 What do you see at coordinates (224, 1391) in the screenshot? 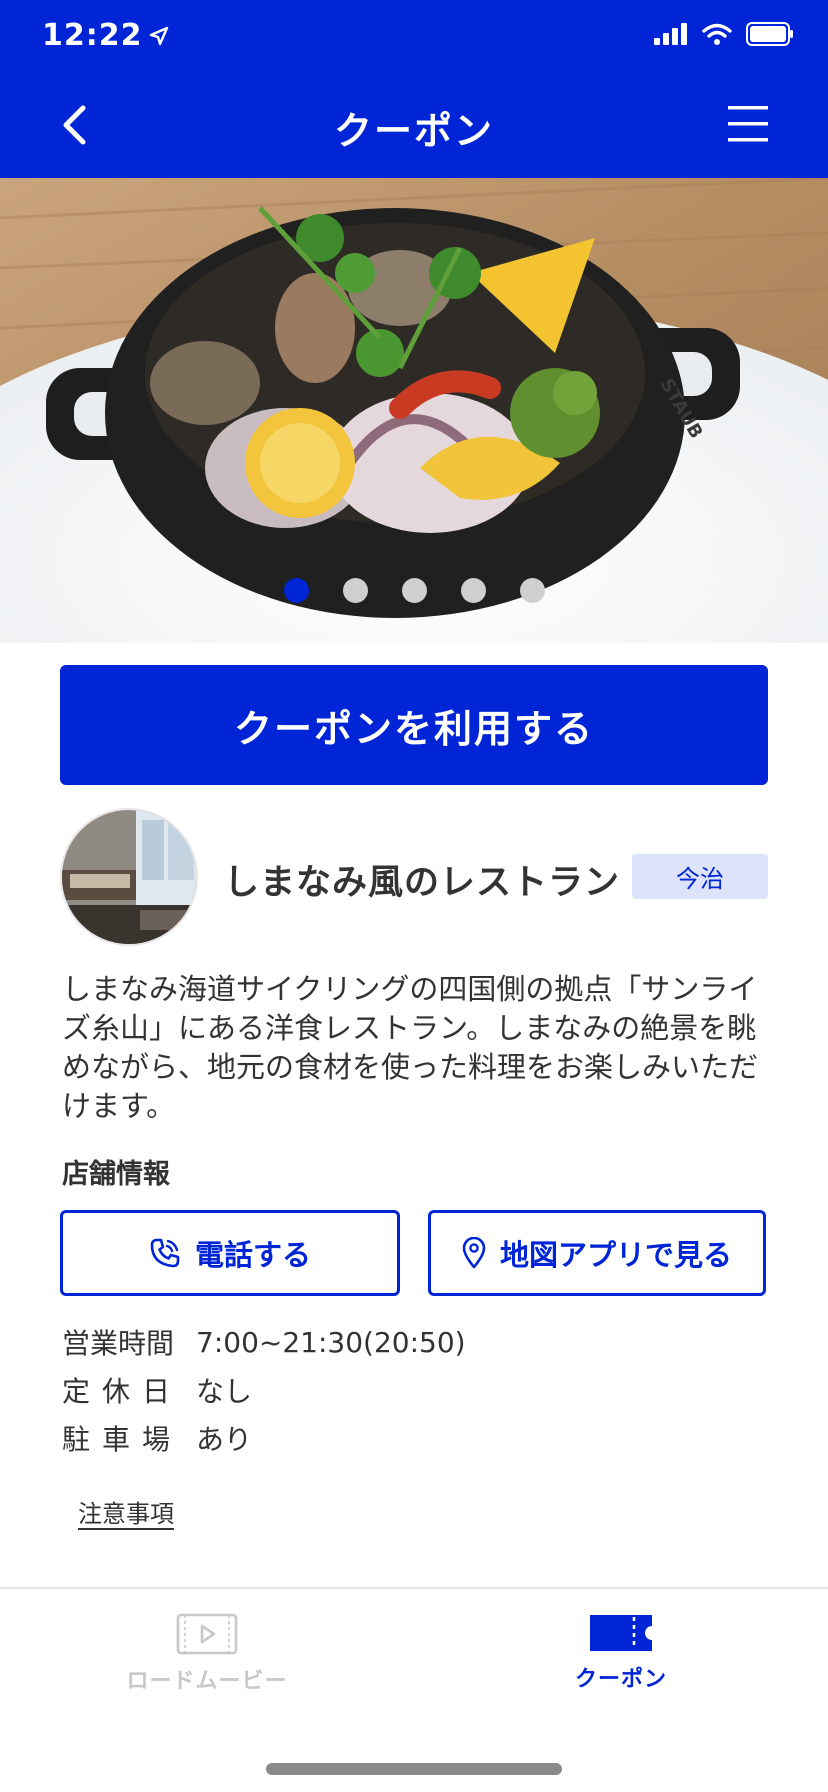
I see `info-value: なし` at bounding box center [224, 1391].